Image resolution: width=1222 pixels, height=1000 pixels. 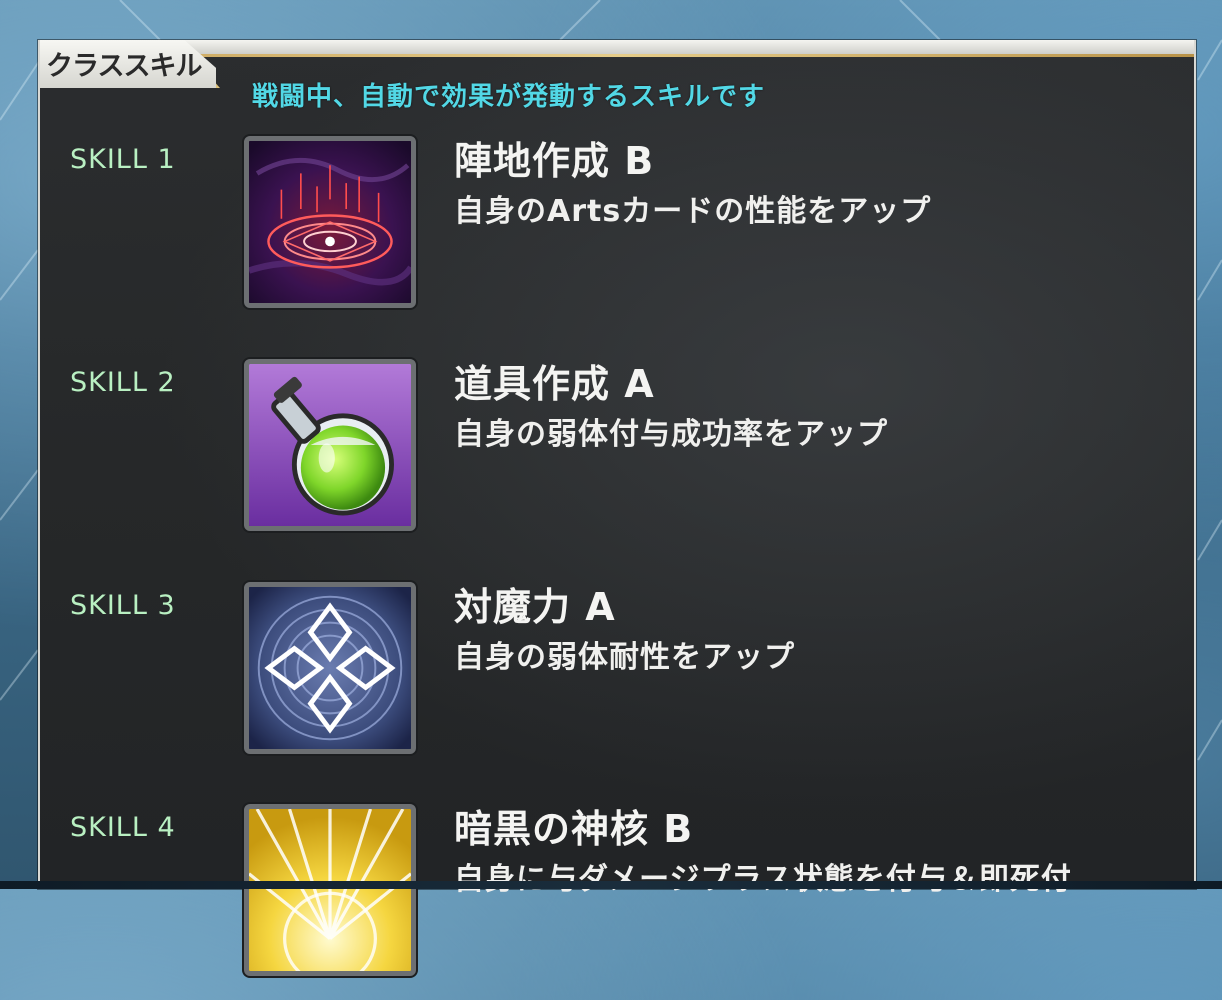 What do you see at coordinates (671, 434) in the screenshot?
I see `skill-description: 自身の弱体付与成功率をアップ` at bounding box center [671, 434].